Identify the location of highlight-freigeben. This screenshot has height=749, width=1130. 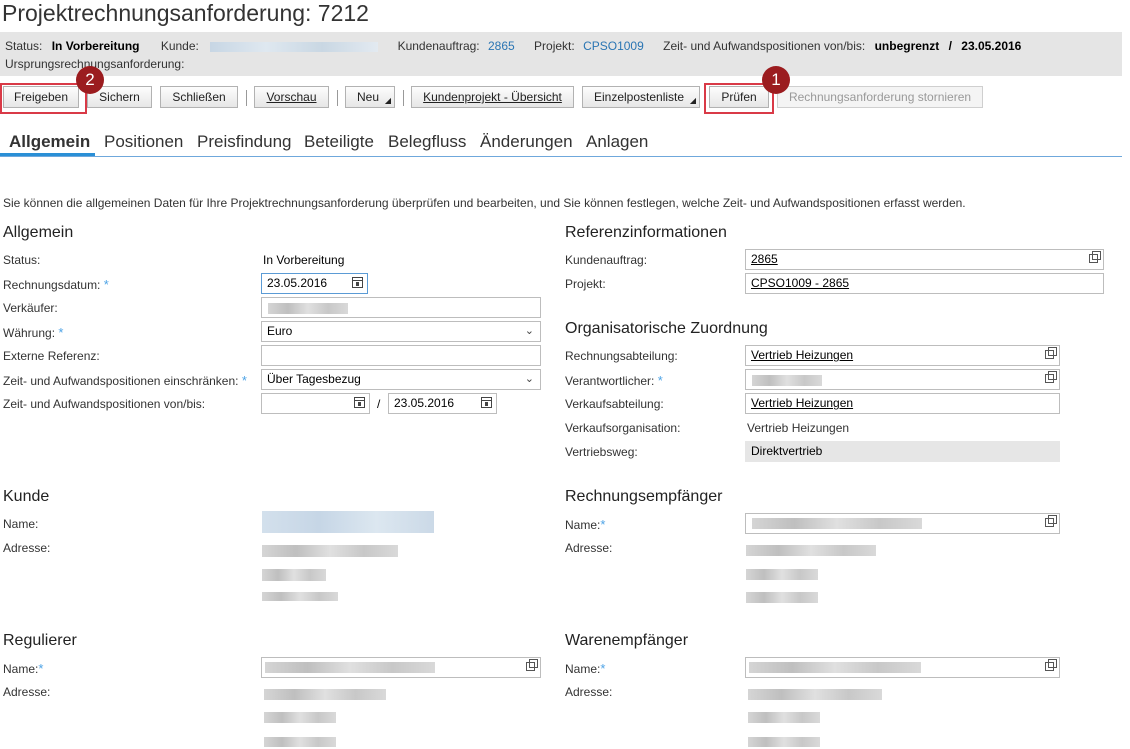
(43, 98).